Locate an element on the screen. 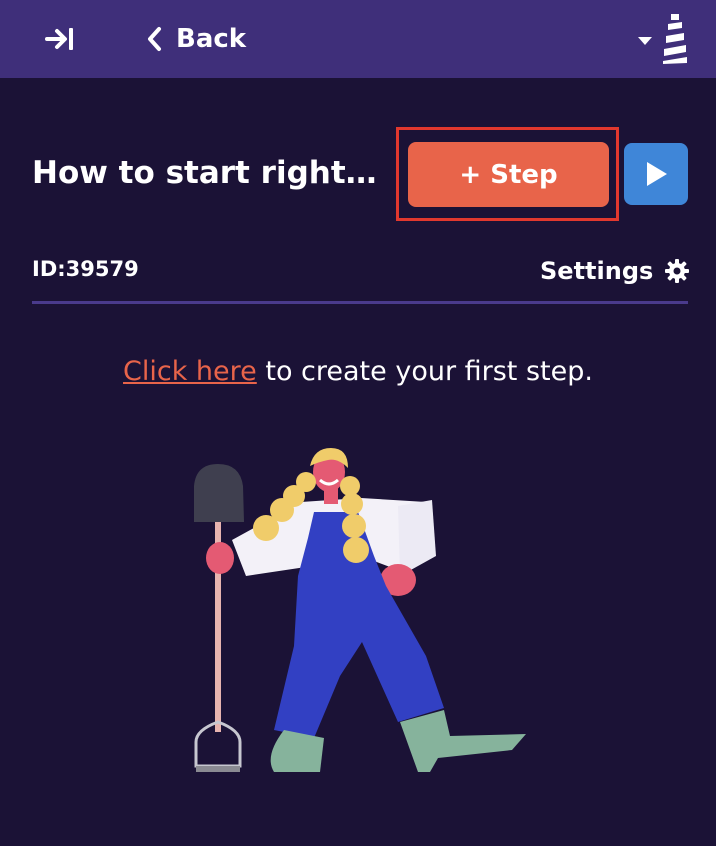 The image size is (716, 846). add-step-label: + Step is located at coordinates (508, 174).